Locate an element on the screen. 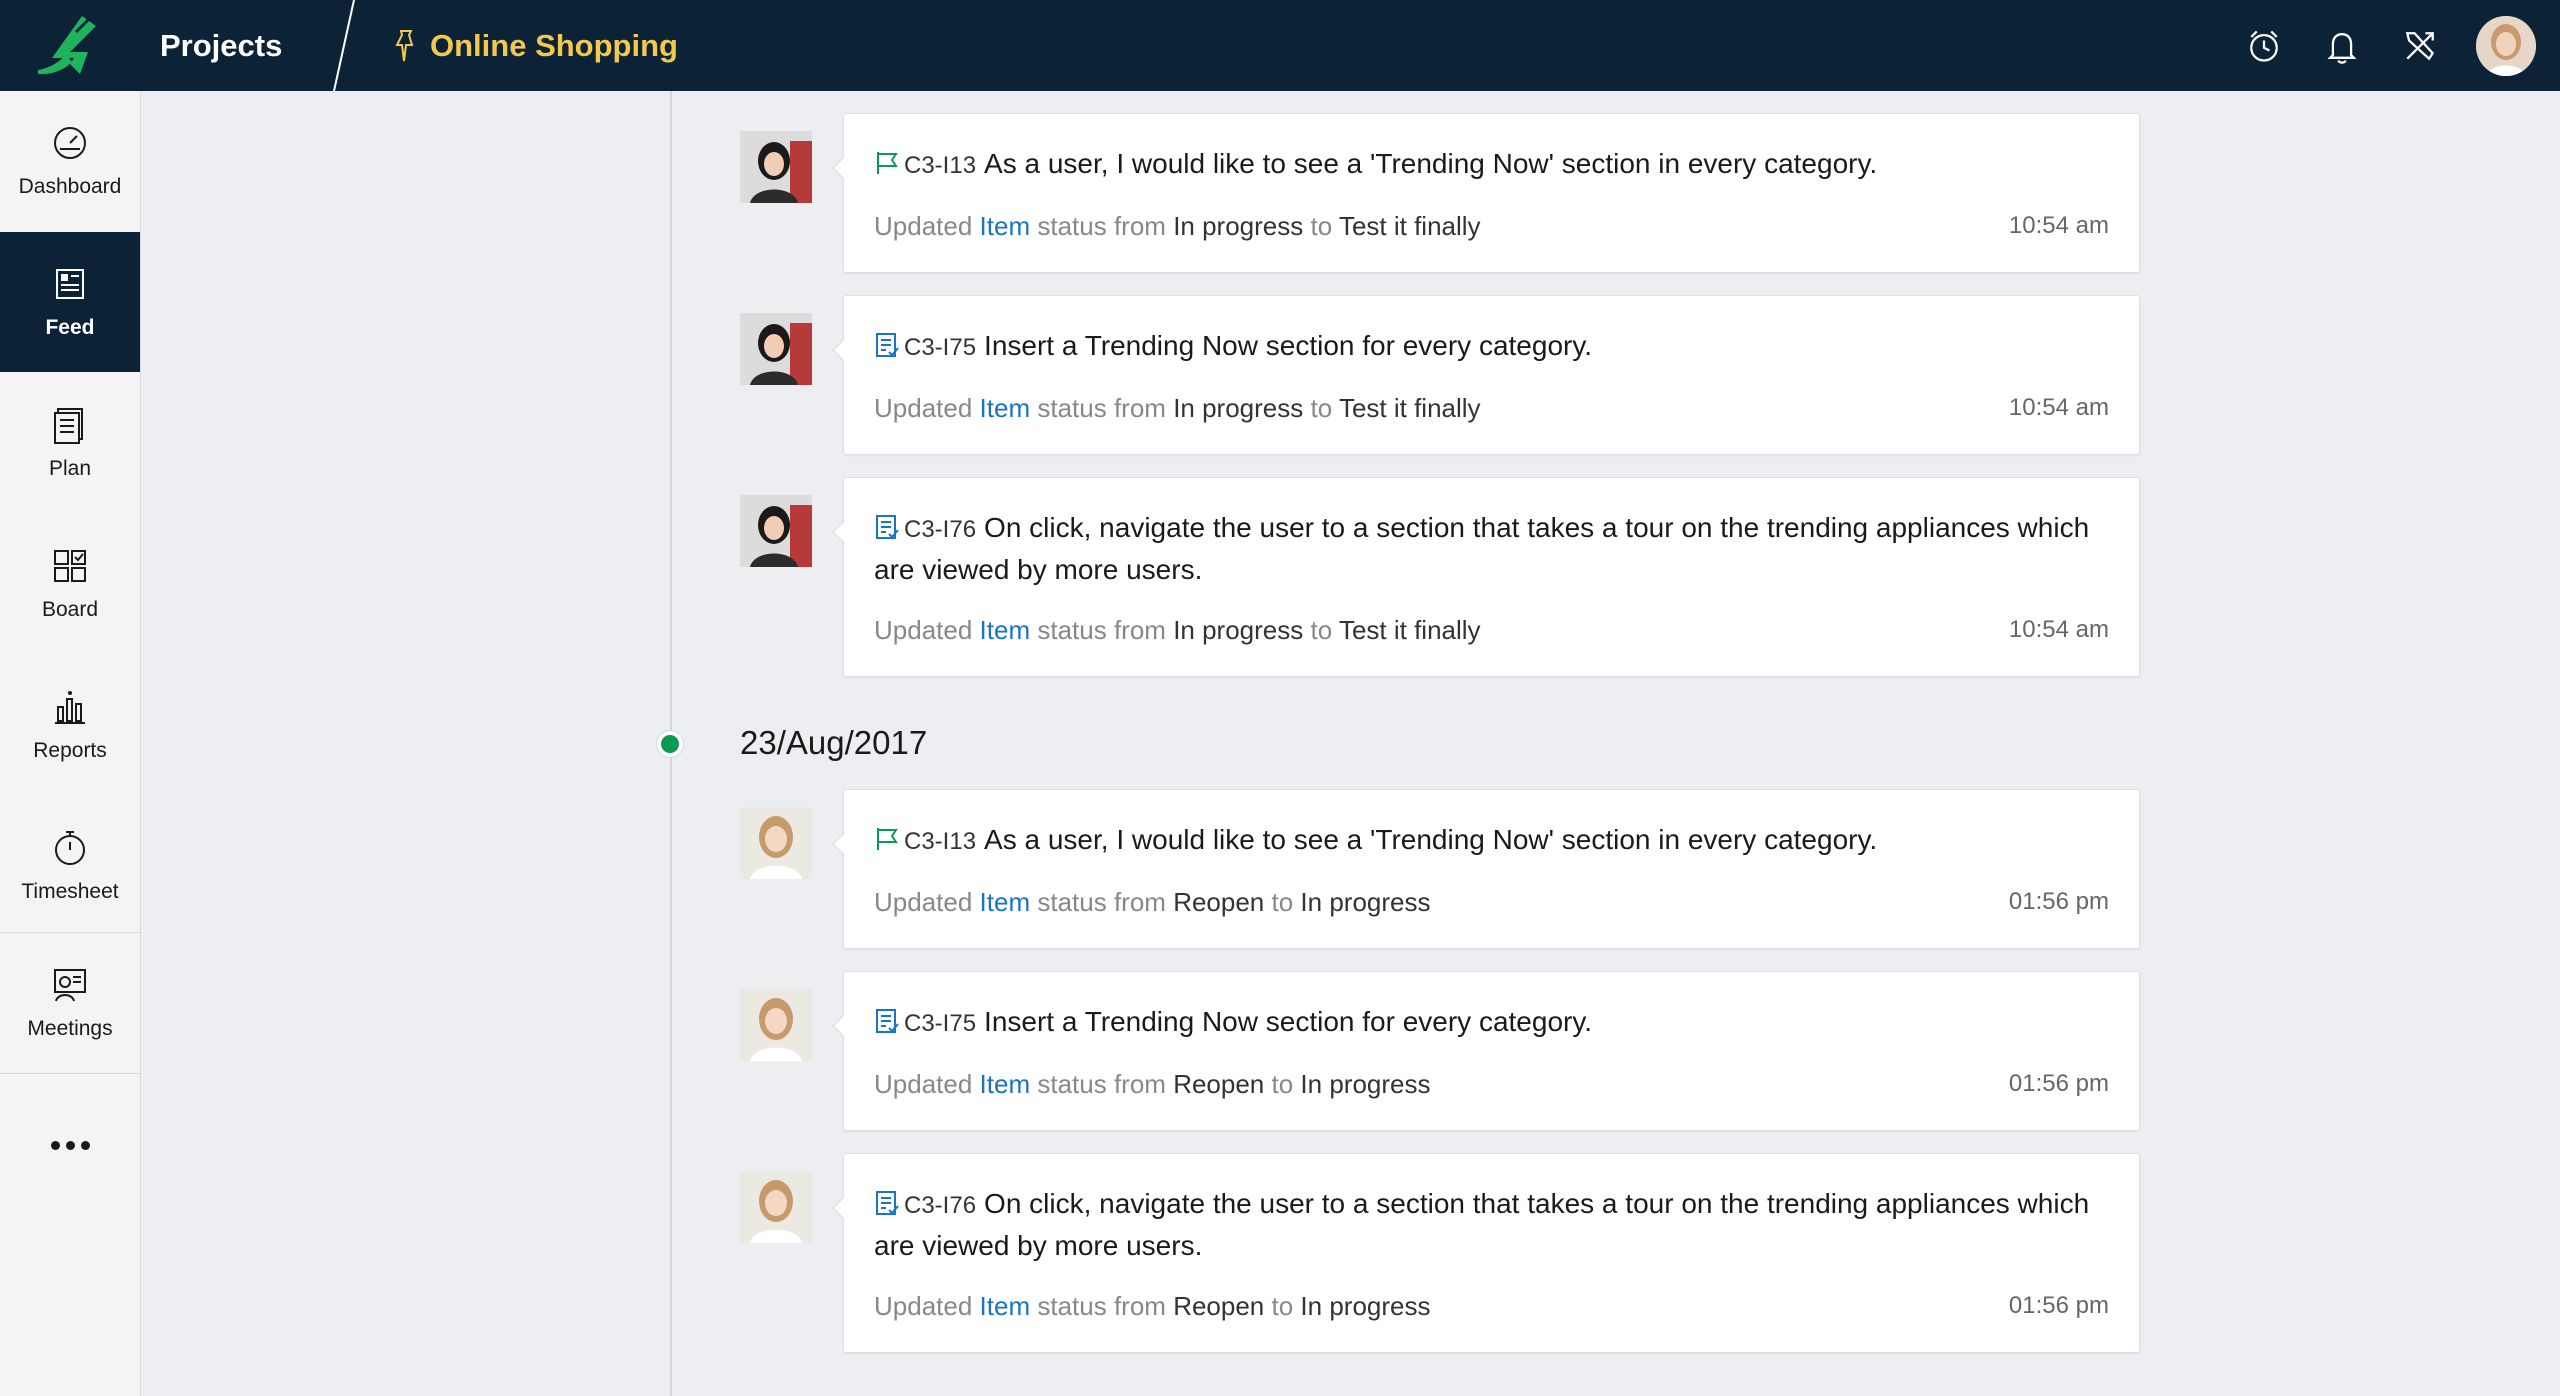  sidebar-item-meetings: Meetings is located at coordinates (70, 1003).